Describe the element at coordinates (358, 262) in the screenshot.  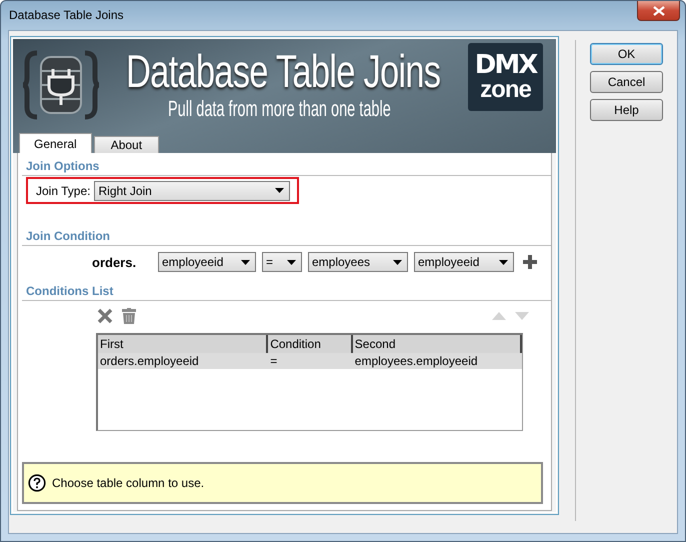
I see `condition-dropdown: employees` at that location.